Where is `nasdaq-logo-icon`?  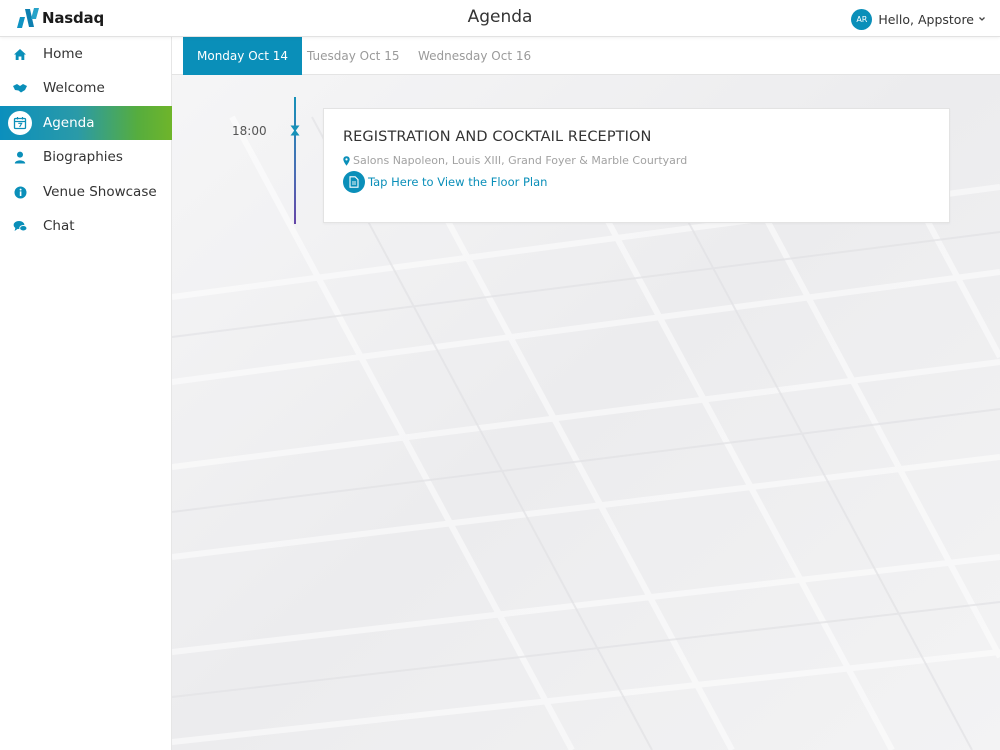
nasdaq-logo-icon is located at coordinates (28, 18).